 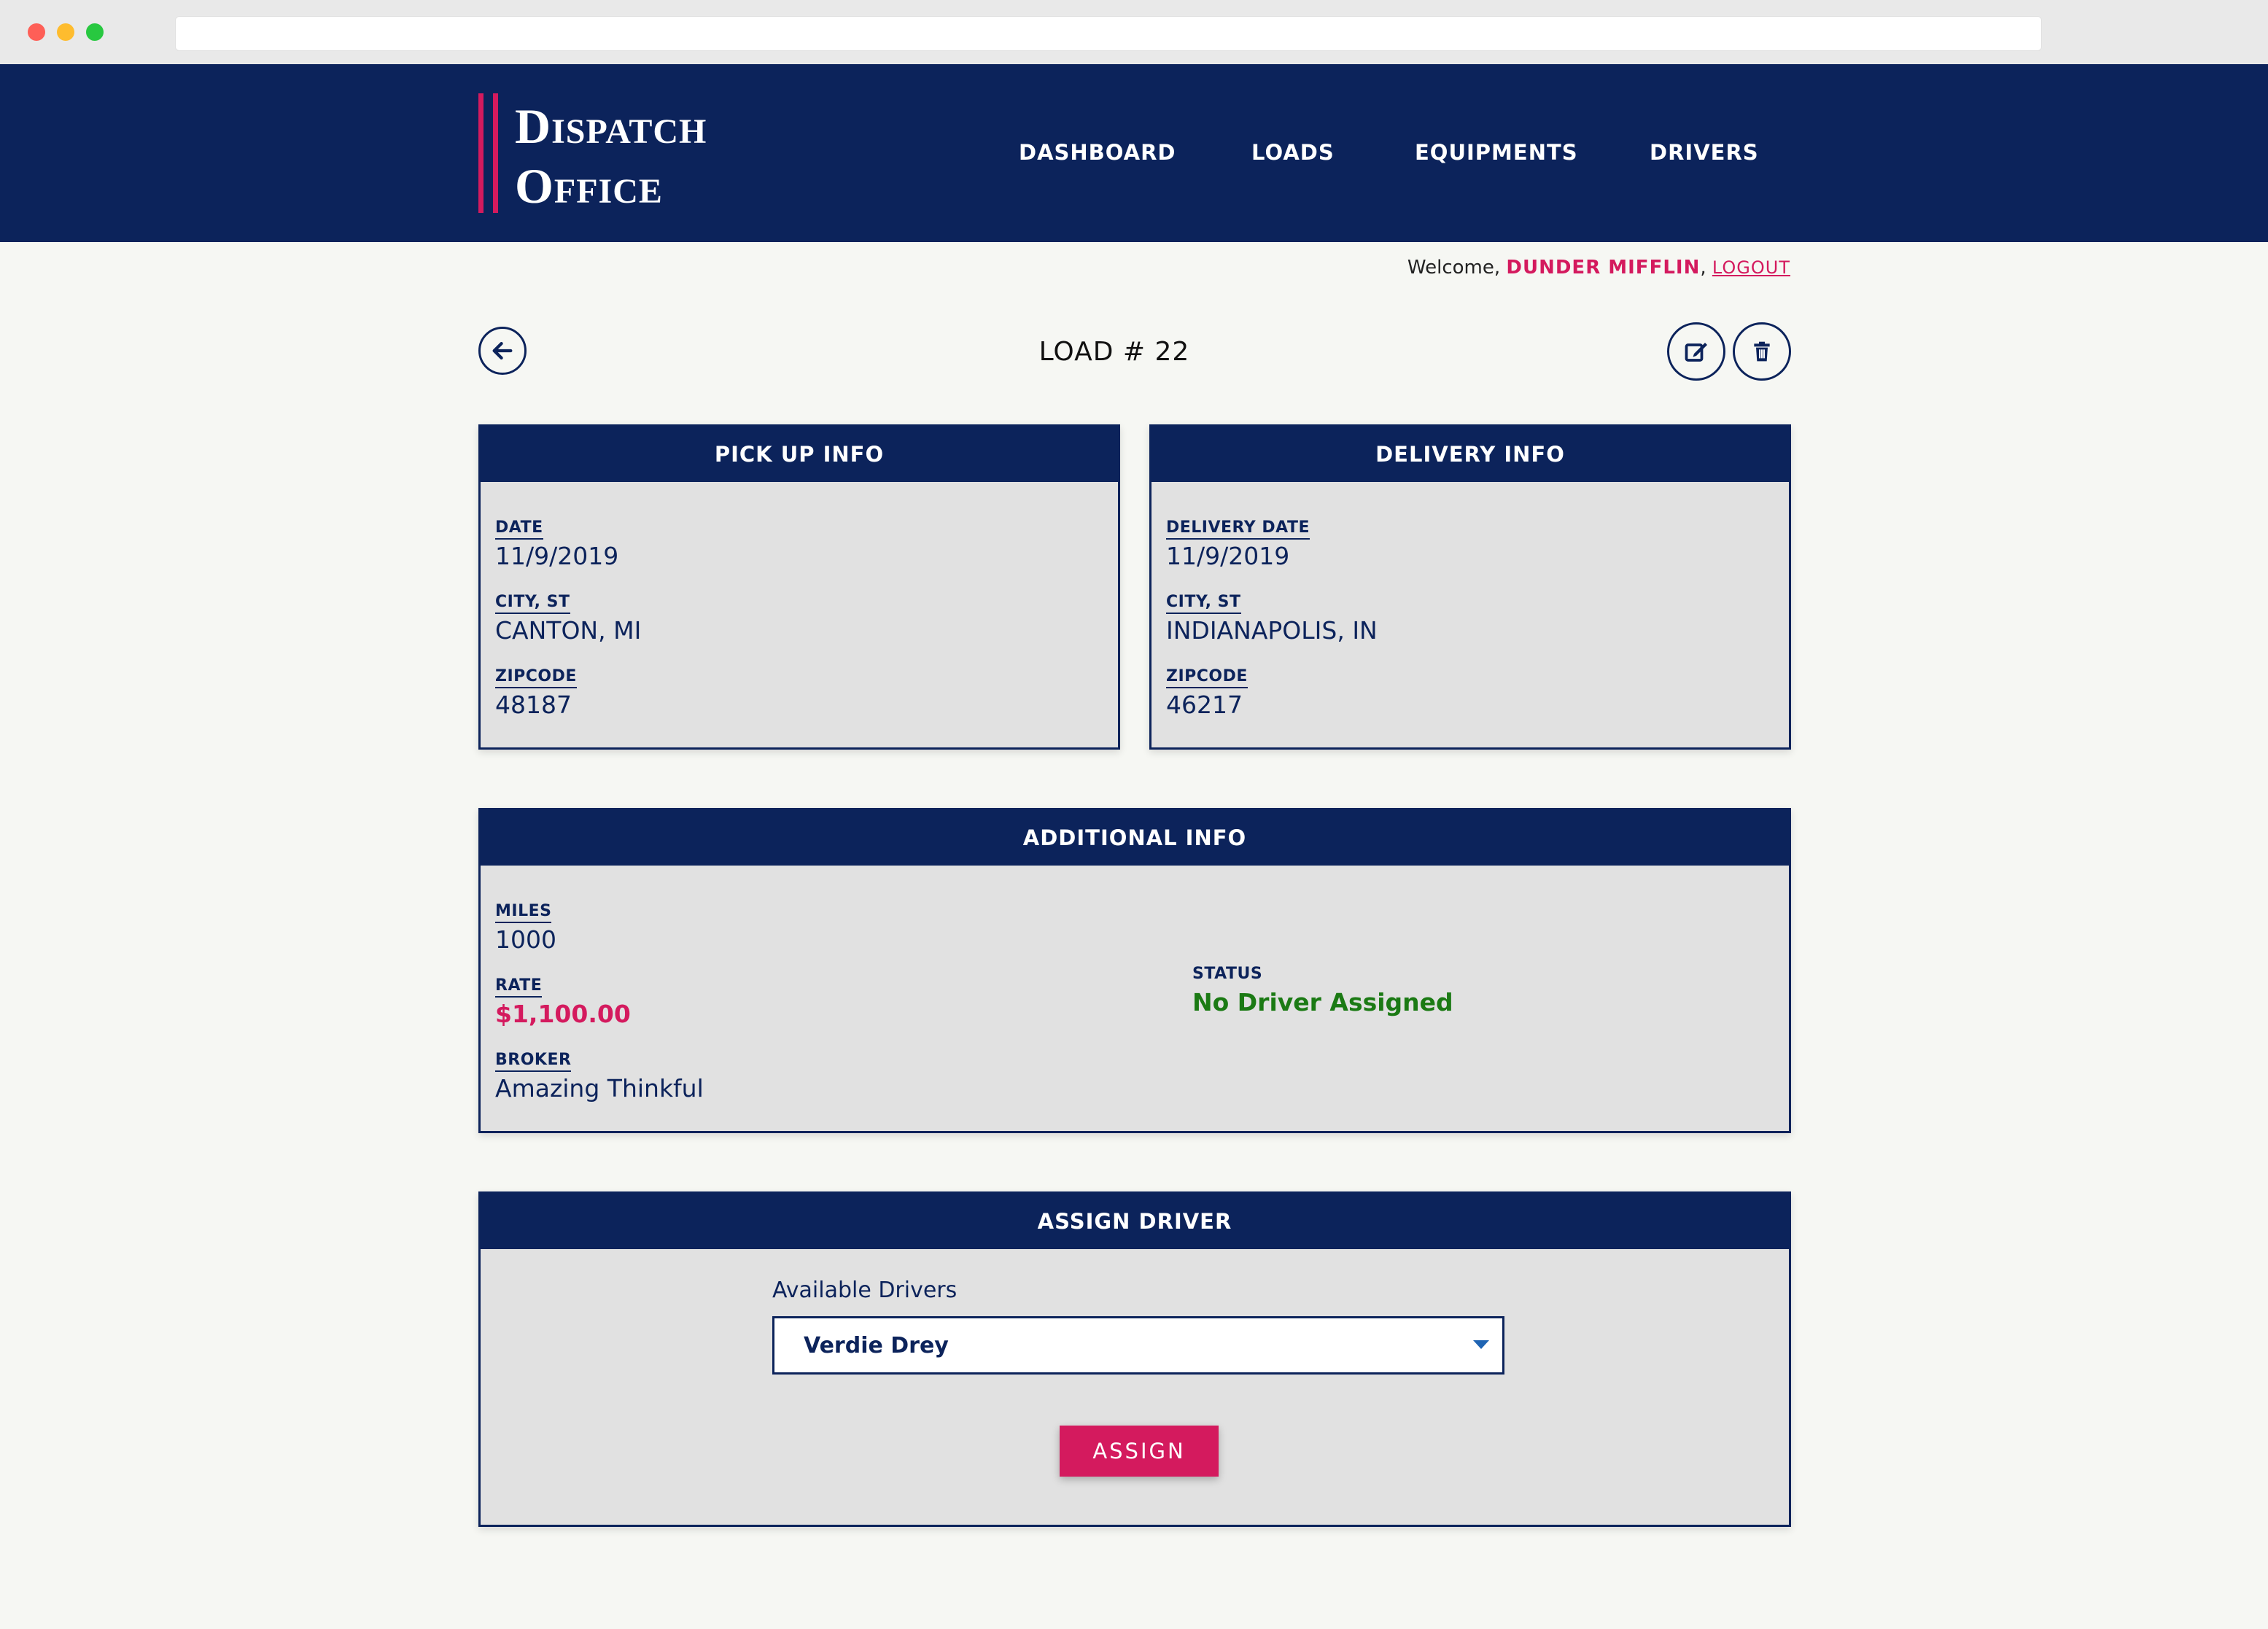 I want to click on welcome-prefix: Welcome,, so click(x=1454, y=268).